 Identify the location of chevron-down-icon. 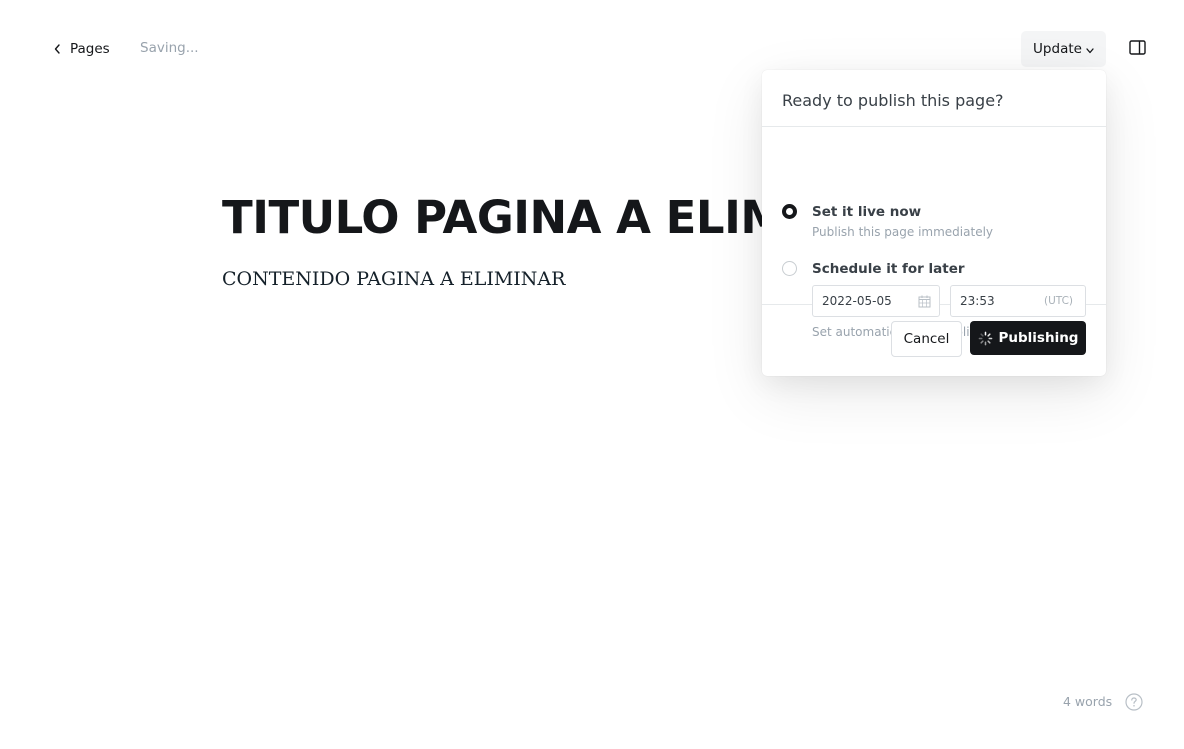
(1090, 49).